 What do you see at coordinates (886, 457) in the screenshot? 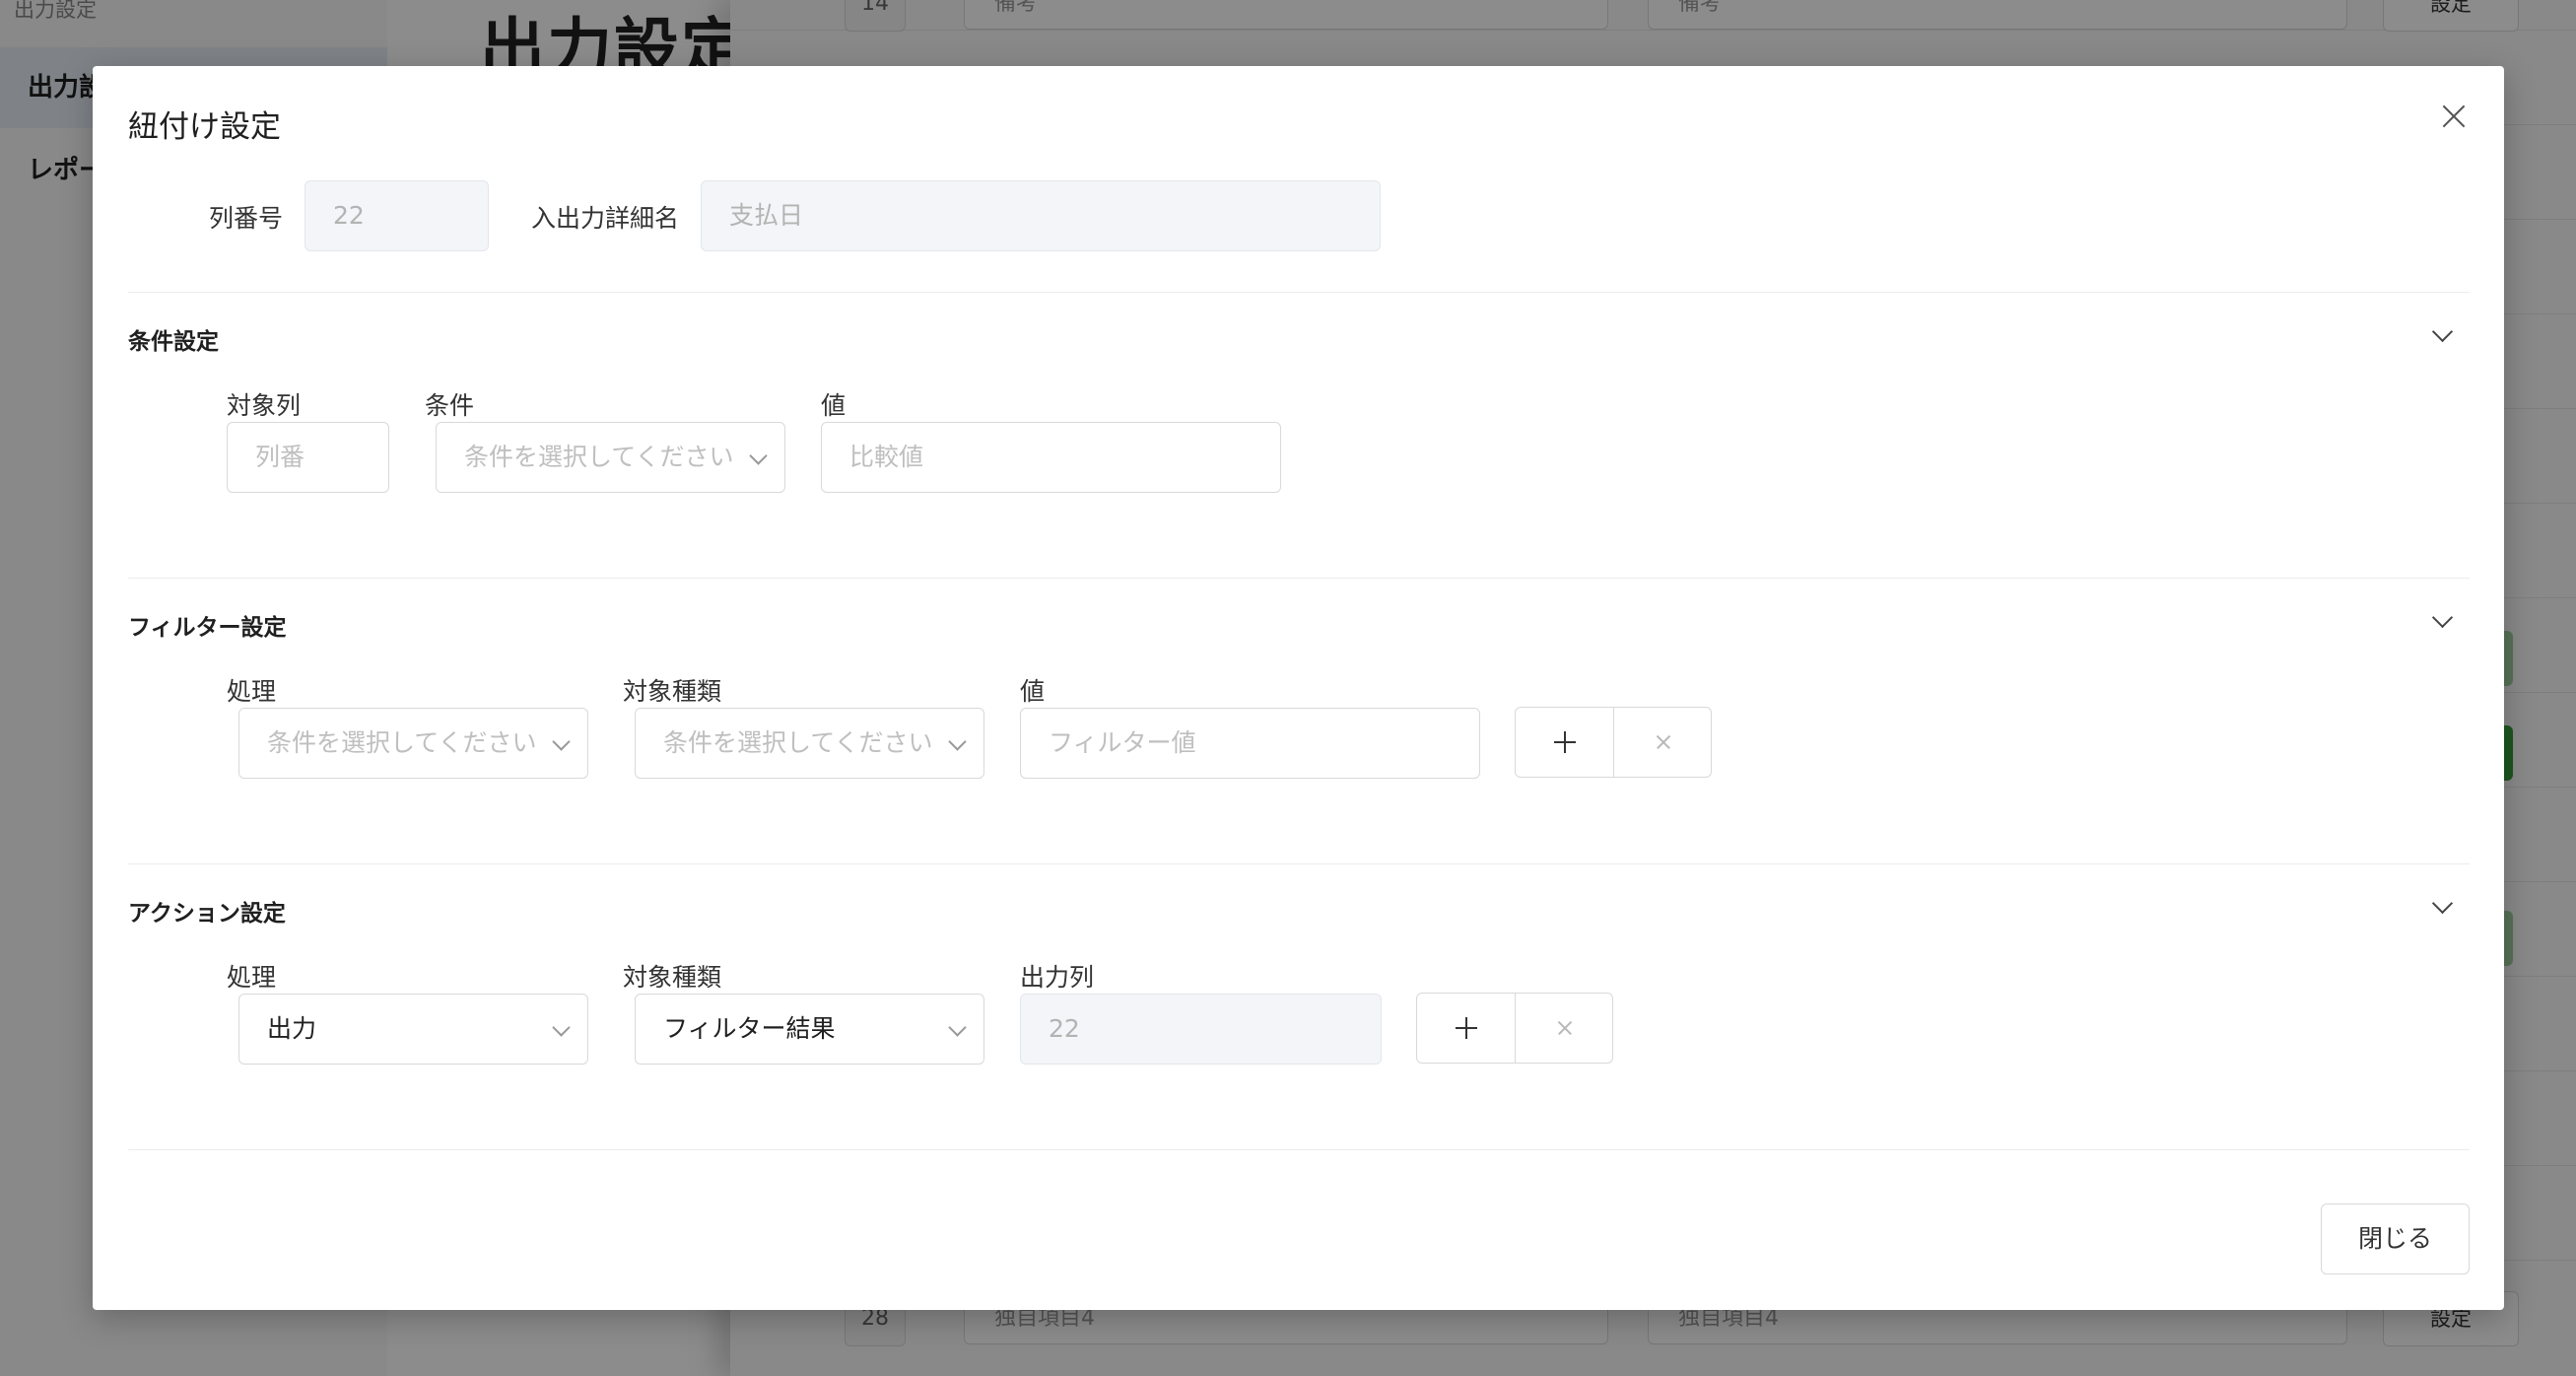
I see `comparison-value-placeholder: 比較値` at bounding box center [886, 457].